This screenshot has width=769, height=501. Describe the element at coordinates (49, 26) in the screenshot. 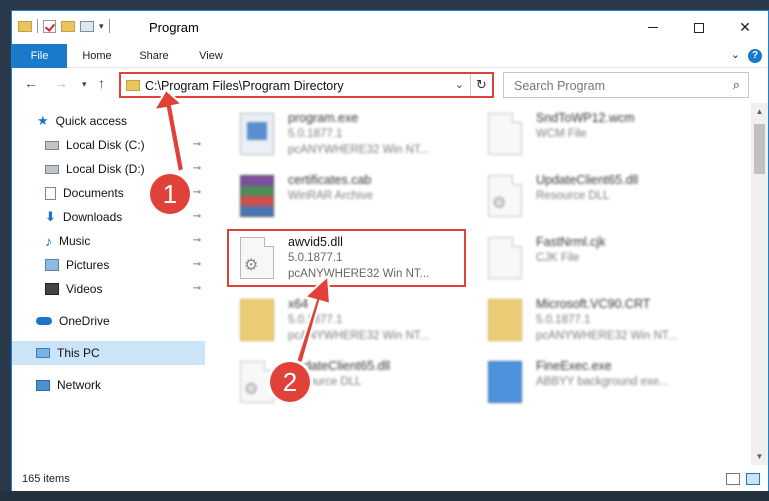

I see `properties-icon` at that location.